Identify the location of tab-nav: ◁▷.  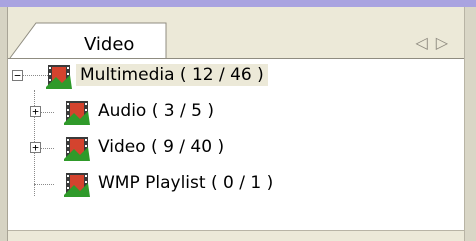
(435, 42).